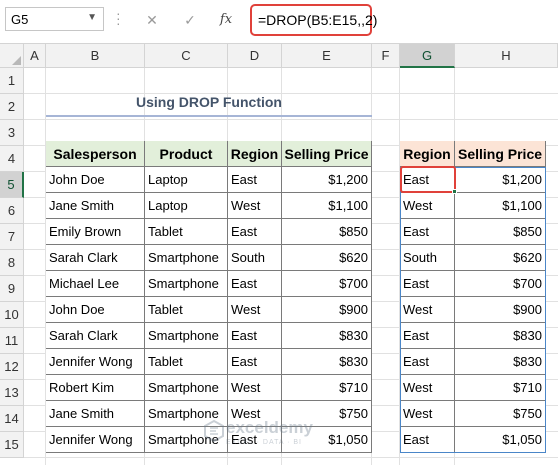 Image resolution: width=558 pixels, height=465 pixels. I want to click on row-header-5: 5, so click(12, 185).